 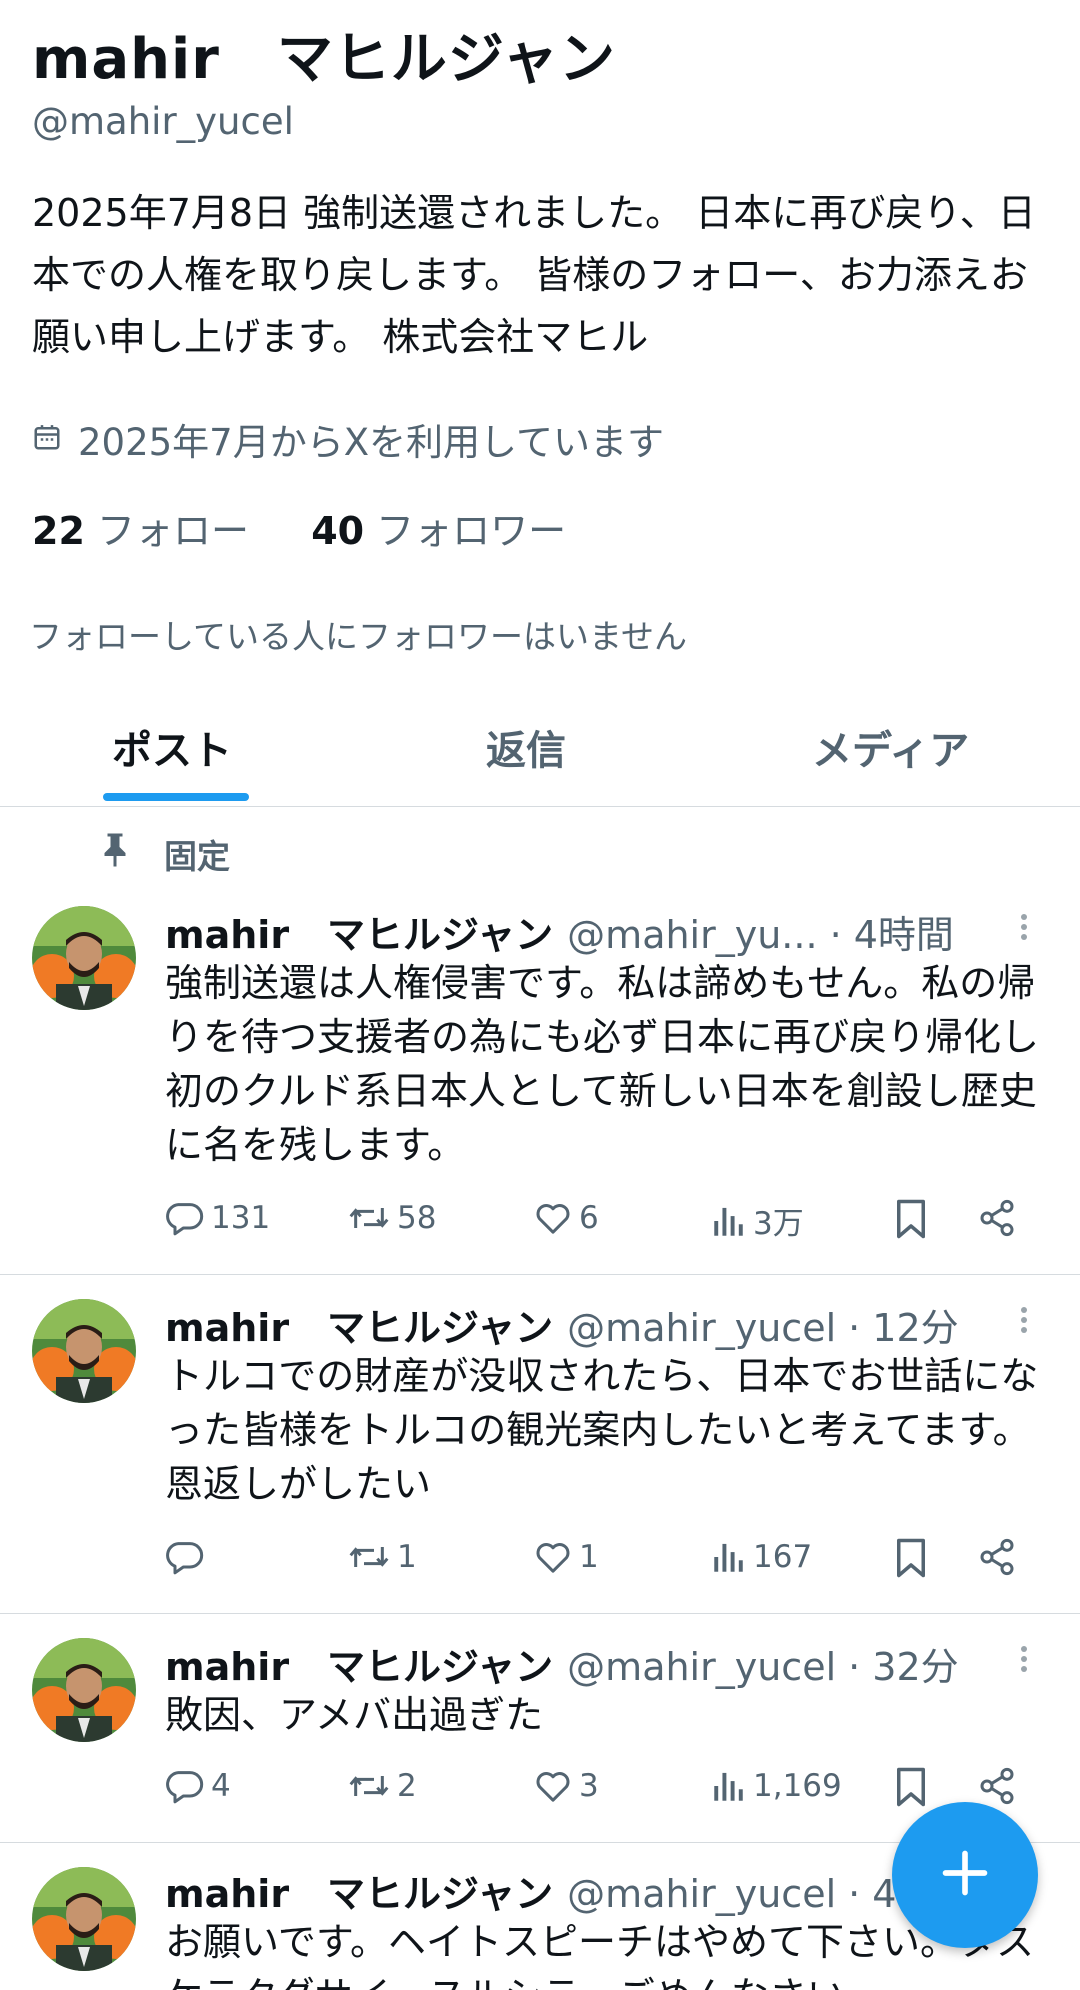 I want to click on like-count: 3, so click(x=589, y=1786).